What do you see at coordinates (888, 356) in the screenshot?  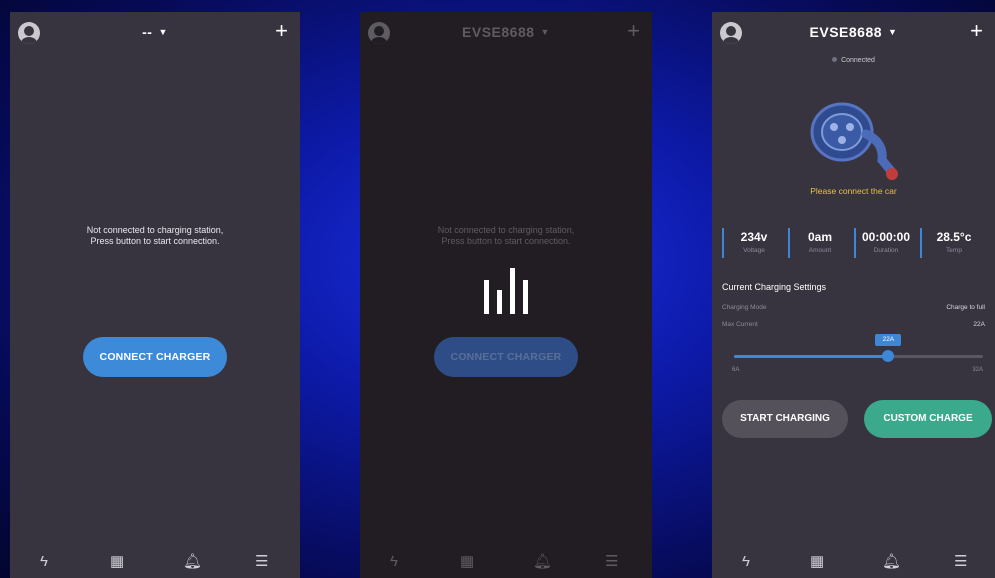 I see `slider-knob` at bounding box center [888, 356].